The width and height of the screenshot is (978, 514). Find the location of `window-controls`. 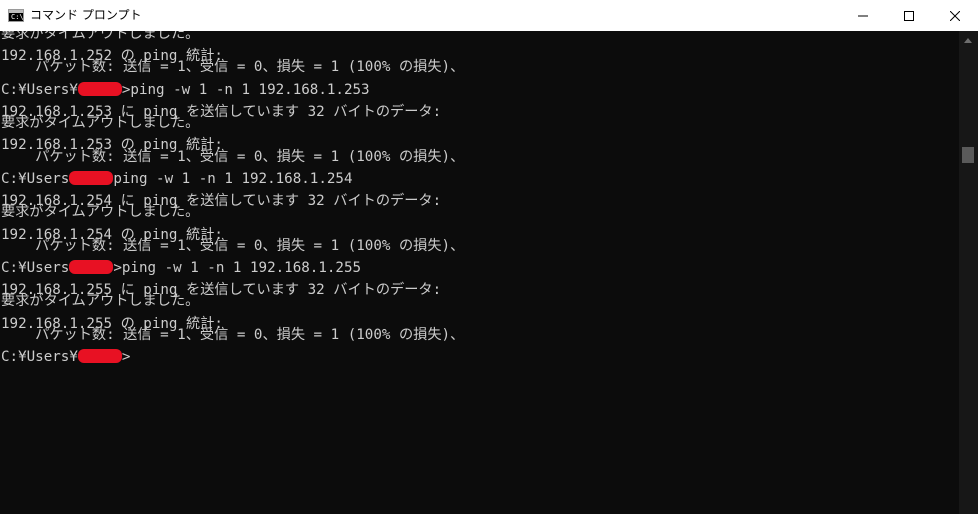

window-controls is located at coordinates (909, 15).